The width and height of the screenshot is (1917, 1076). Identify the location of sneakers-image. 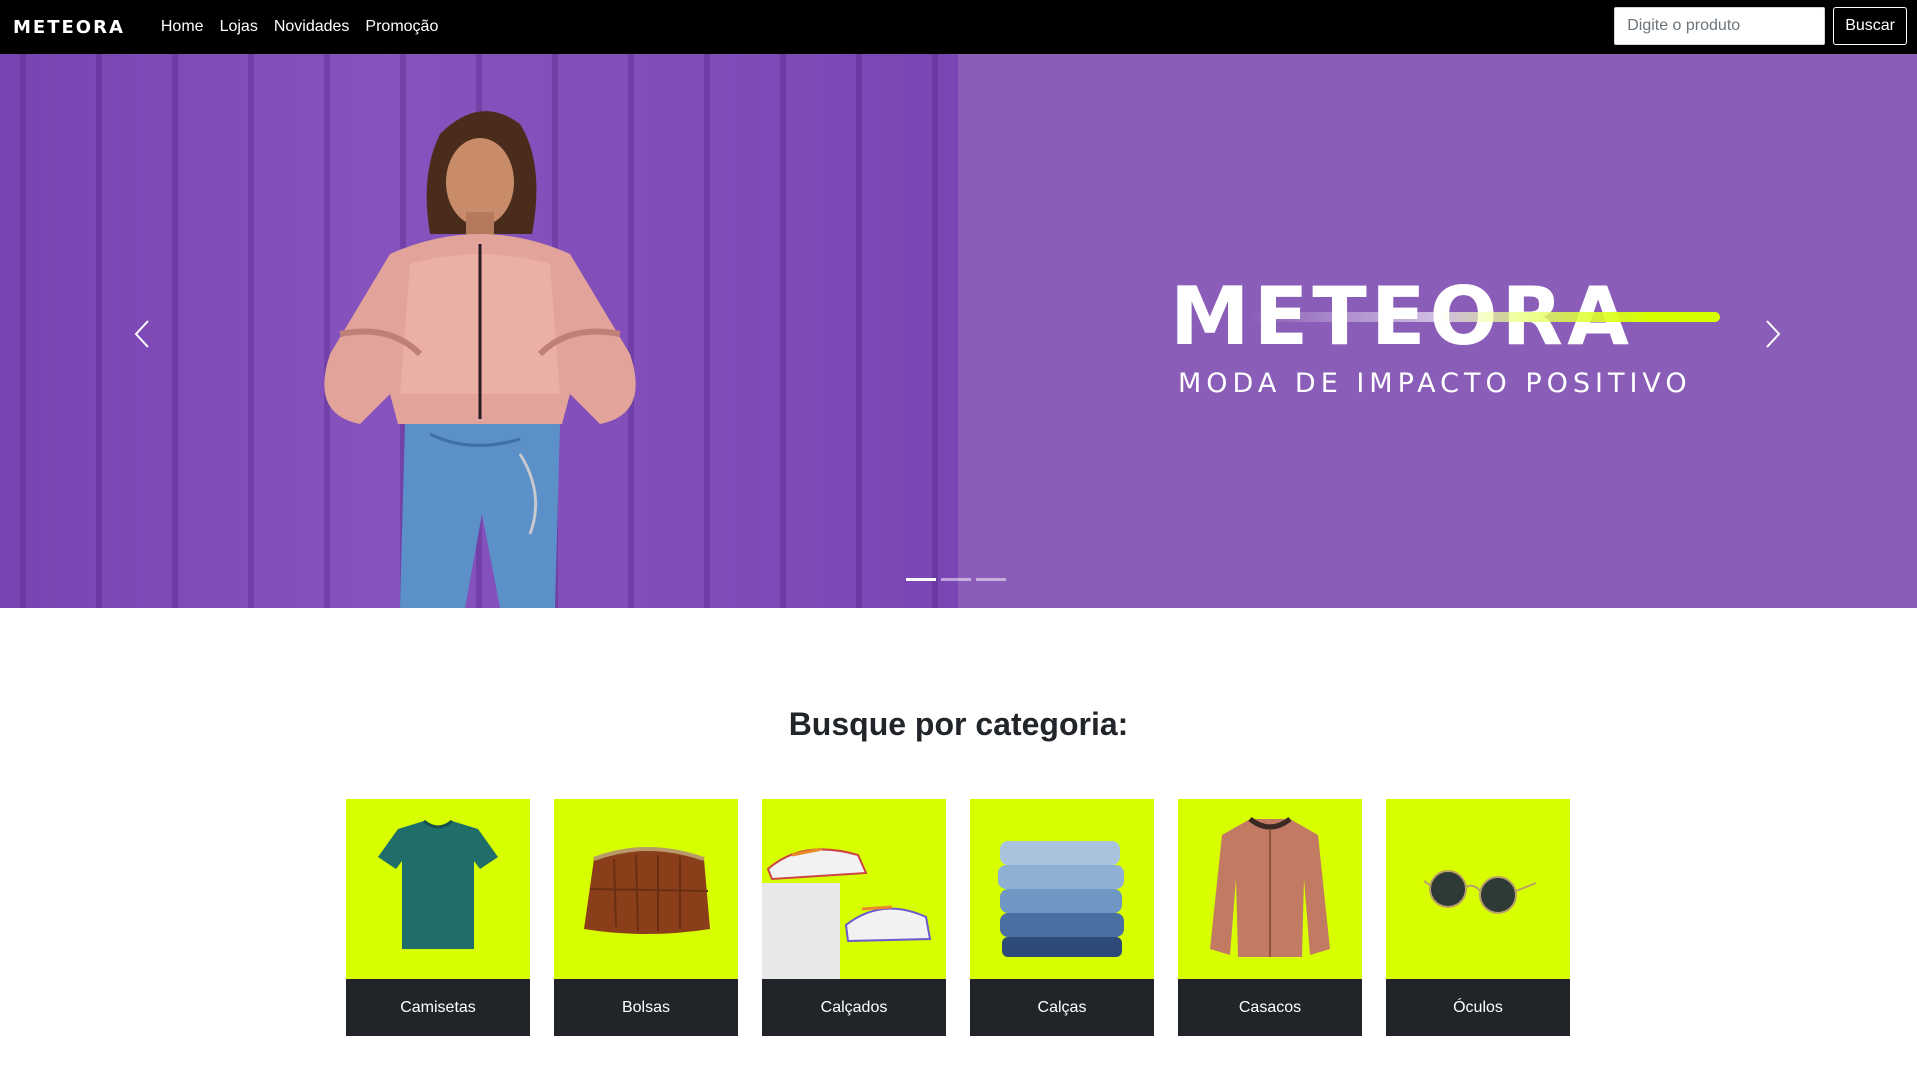
(854, 889).